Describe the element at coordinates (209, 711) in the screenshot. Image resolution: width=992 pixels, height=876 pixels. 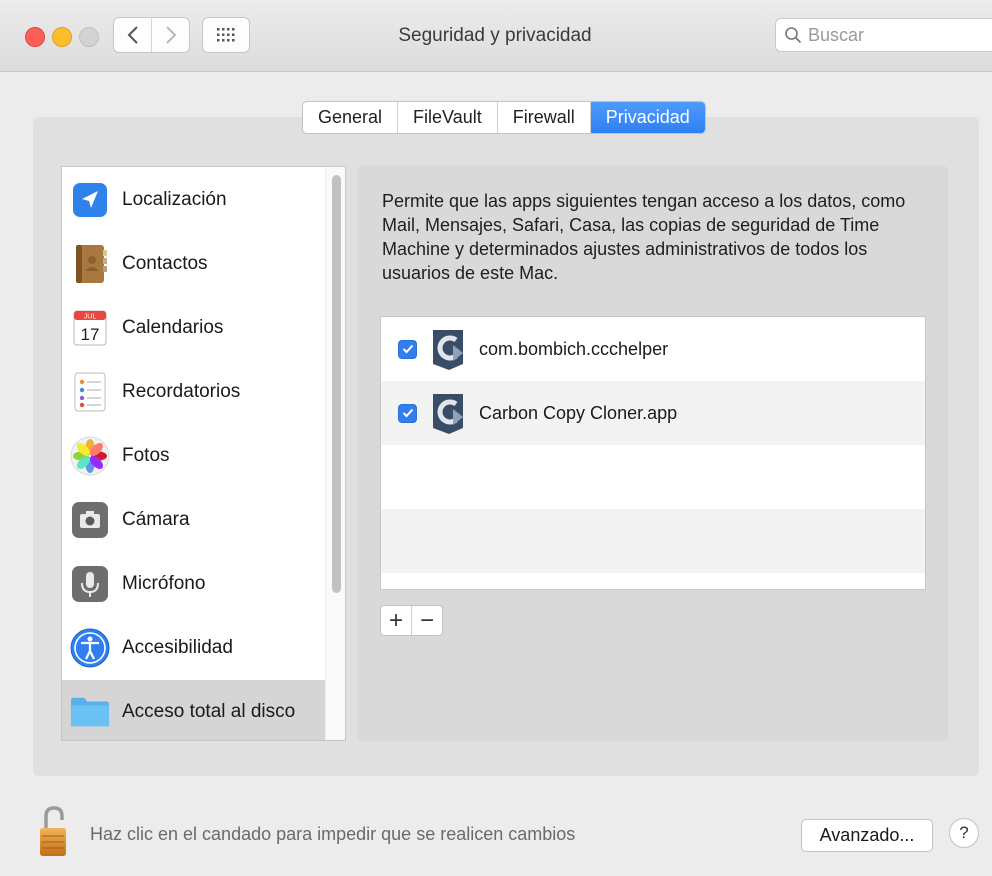
I see `category-label: Acceso total al disco` at that location.